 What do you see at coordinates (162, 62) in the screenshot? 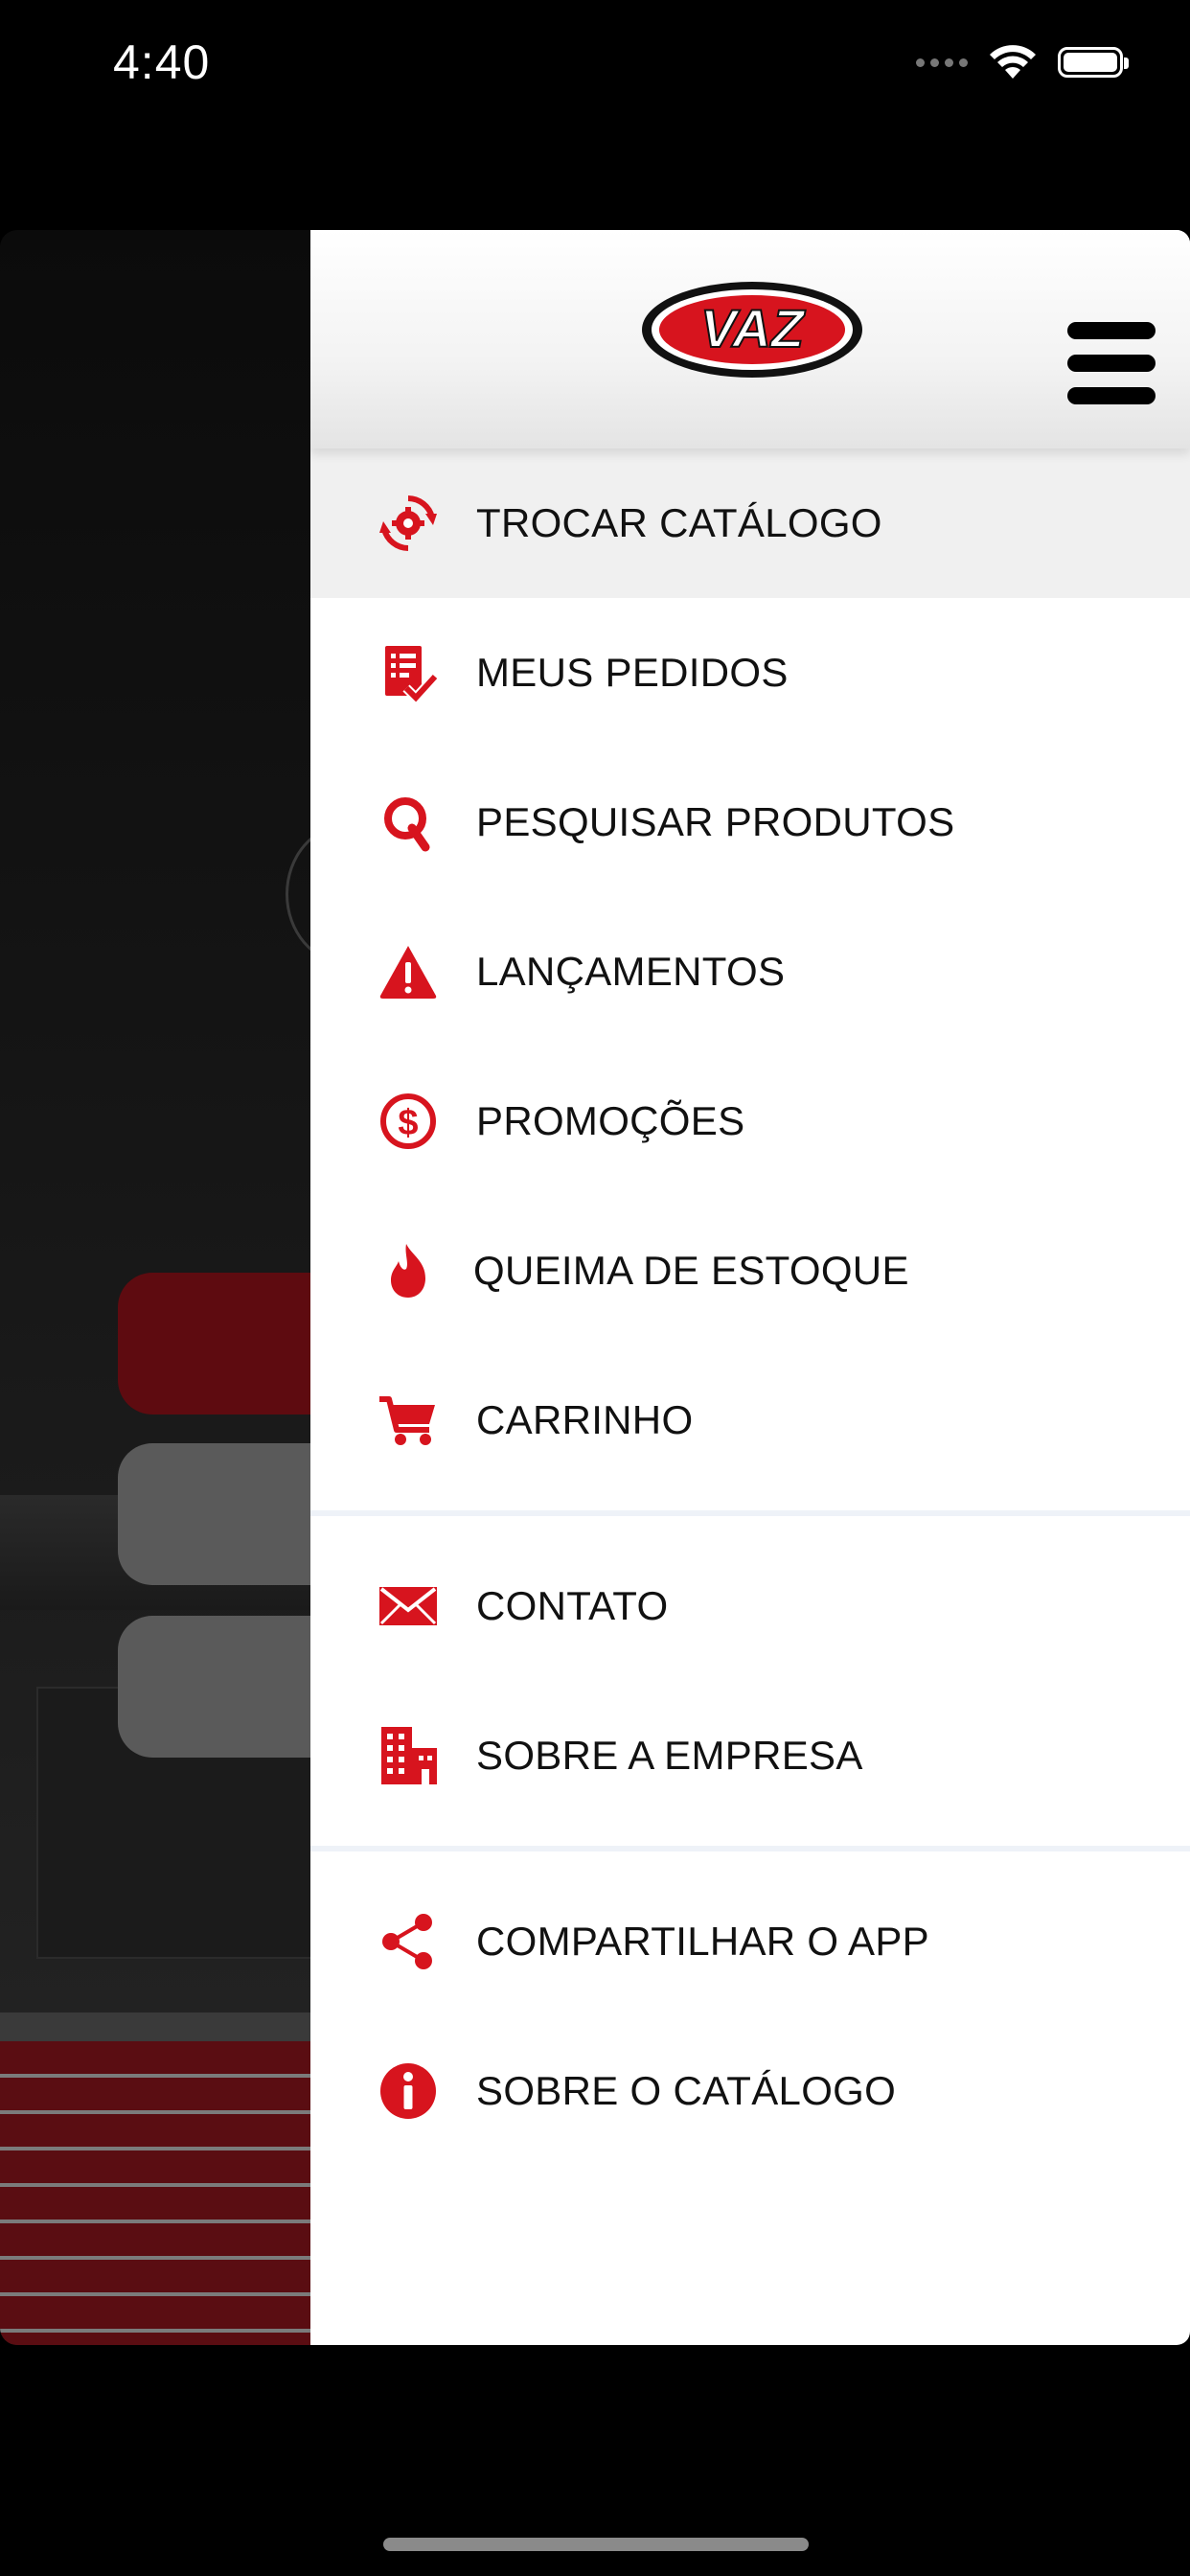
I see `status-time: 4:40` at bounding box center [162, 62].